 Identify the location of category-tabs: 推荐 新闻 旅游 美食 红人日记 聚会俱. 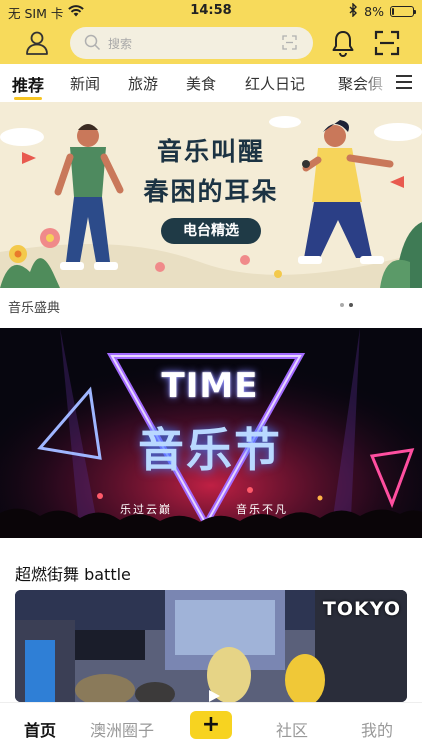
(211, 83).